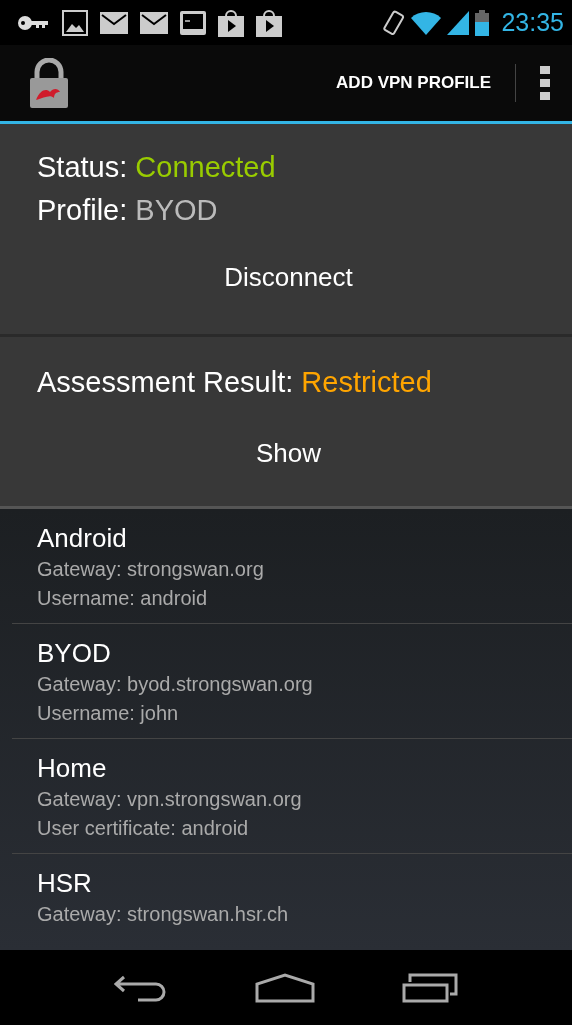  I want to click on padlock-logo-icon, so click(49, 83).